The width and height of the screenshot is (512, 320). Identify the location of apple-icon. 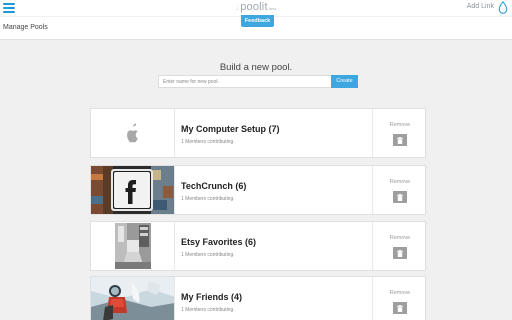
(132, 133).